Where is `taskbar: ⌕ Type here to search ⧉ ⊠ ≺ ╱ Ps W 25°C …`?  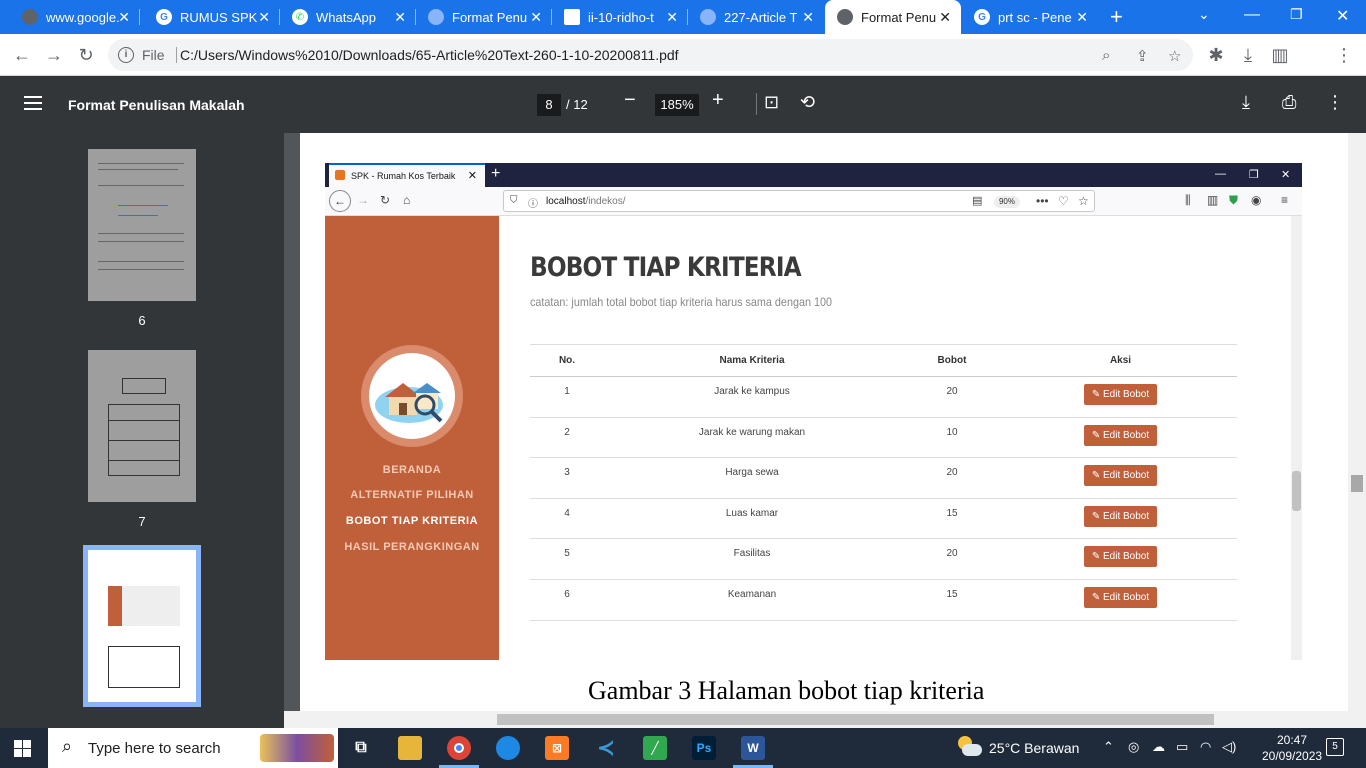 taskbar: ⌕ Type here to search ⧉ ⊠ ≺ ╱ Ps W 25°C … is located at coordinates (683, 748).